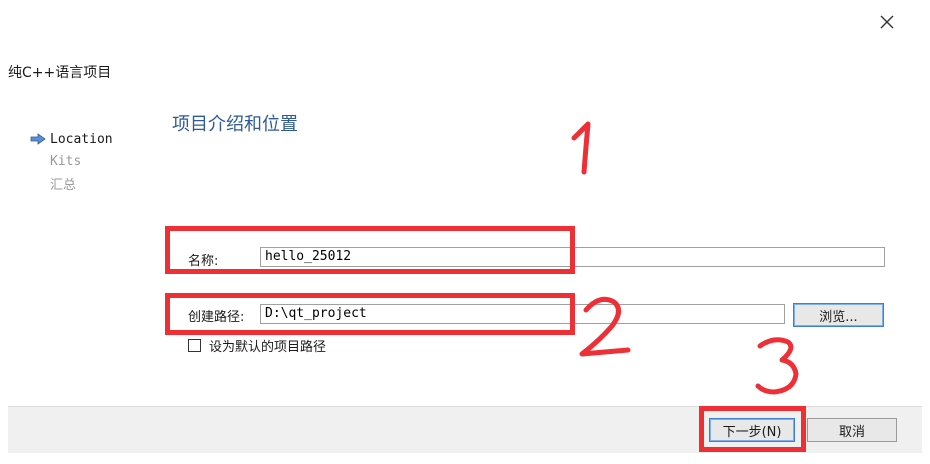 This screenshot has height=464, width=930. What do you see at coordinates (203, 261) in the screenshot?
I see `name-label: 名称:` at bounding box center [203, 261].